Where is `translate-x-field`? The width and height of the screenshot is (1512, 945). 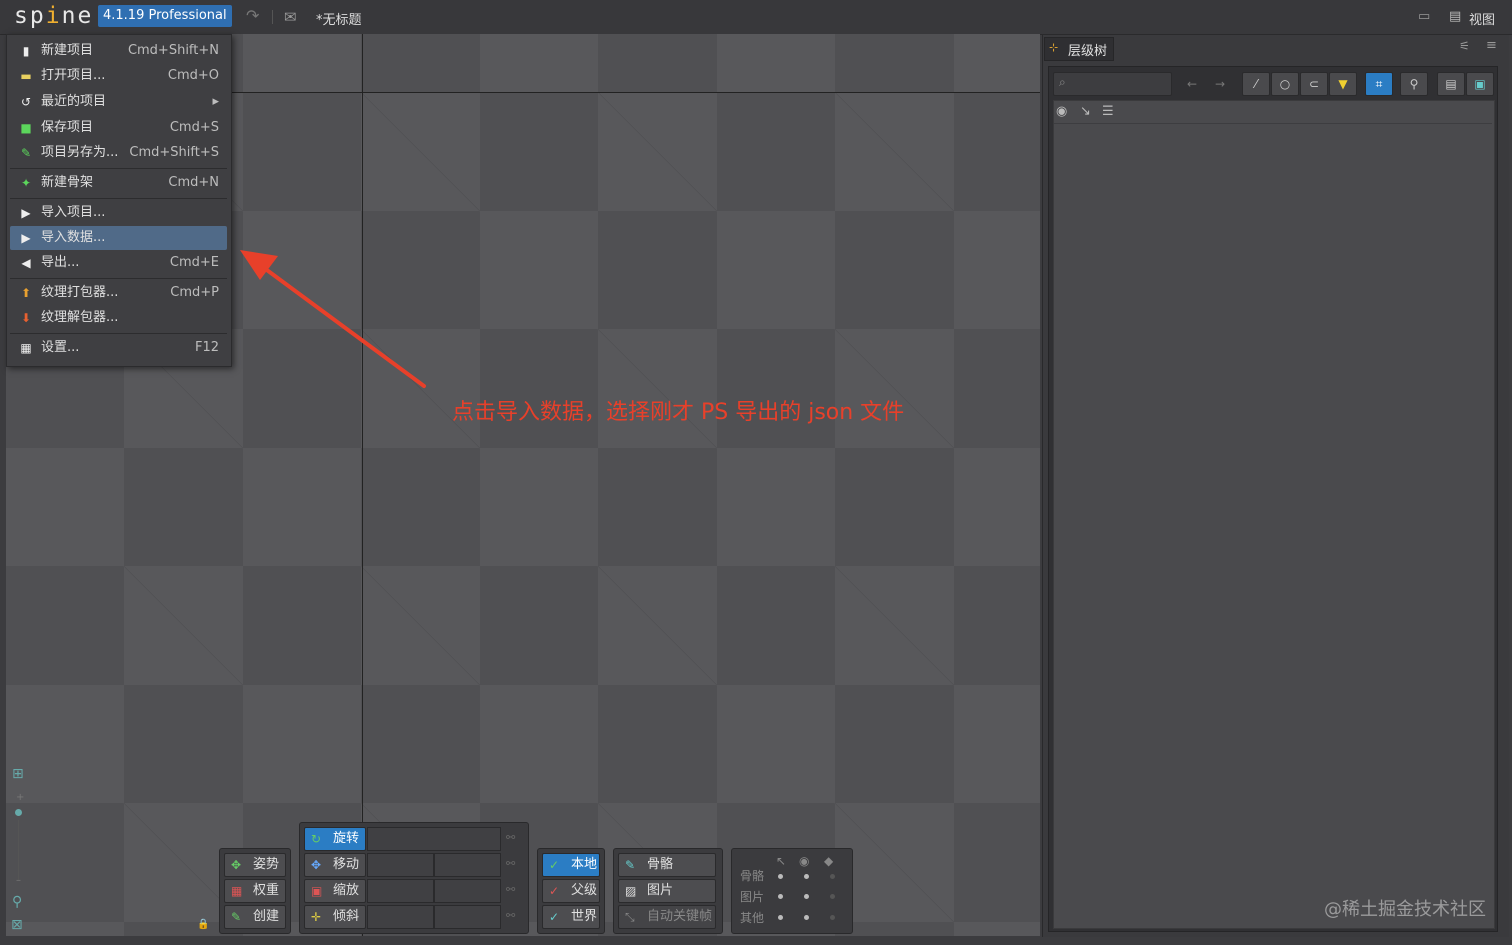 translate-x-field is located at coordinates (400, 865).